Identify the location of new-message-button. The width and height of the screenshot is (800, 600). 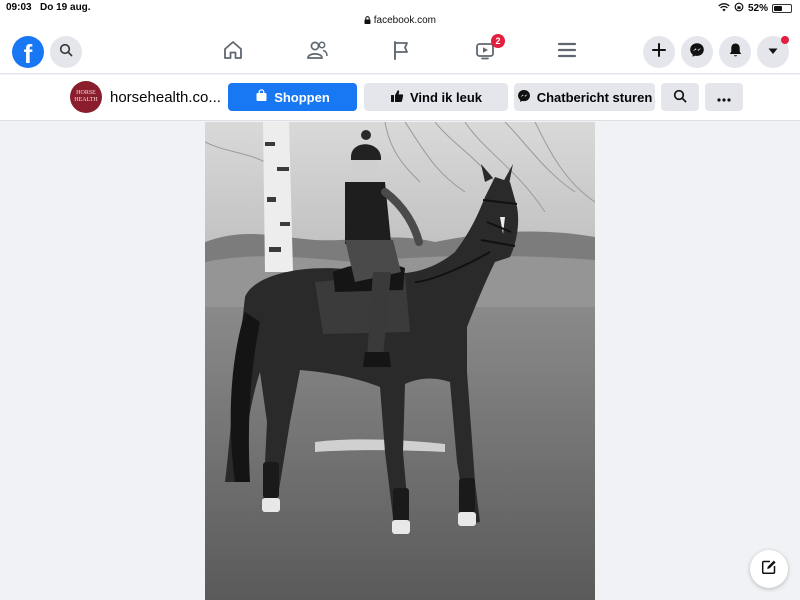
(769, 569).